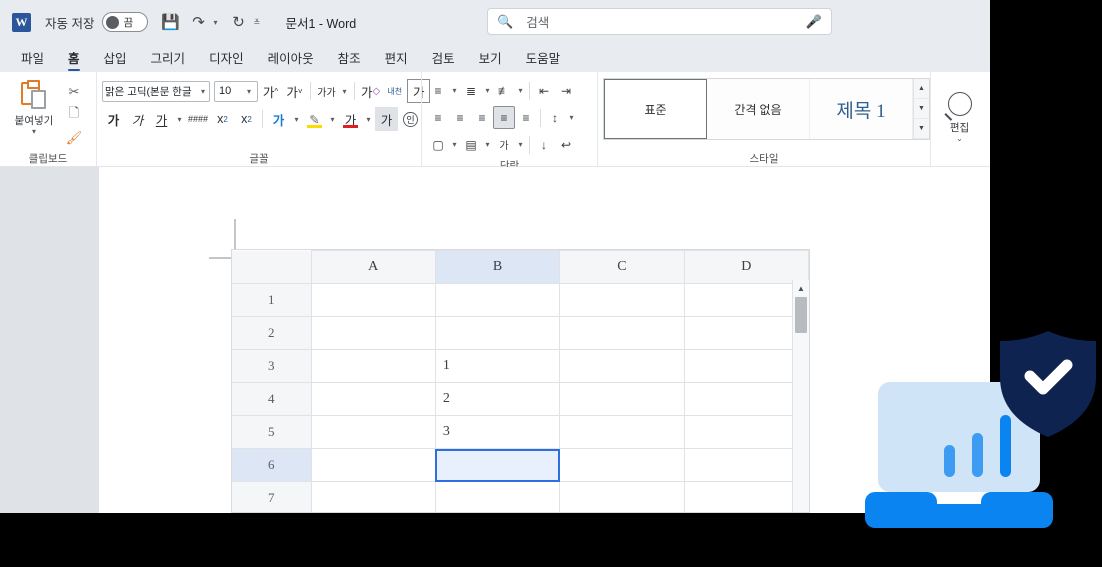  Describe the element at coordinates (332, 119) in the screenshot. I see `highlight-caret-icon: ▾` at that location.